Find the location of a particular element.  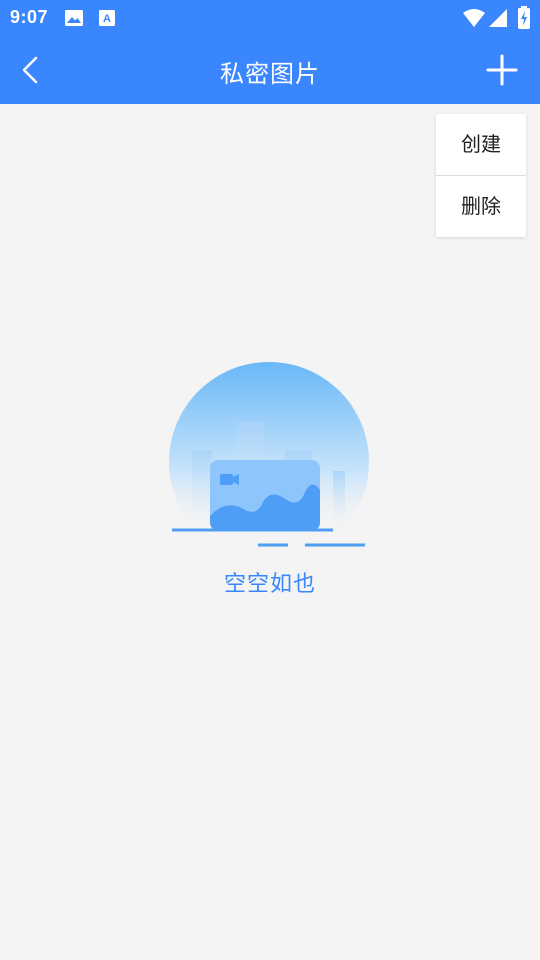

page-title: 私密图片 is located at coordinates (270, 74).